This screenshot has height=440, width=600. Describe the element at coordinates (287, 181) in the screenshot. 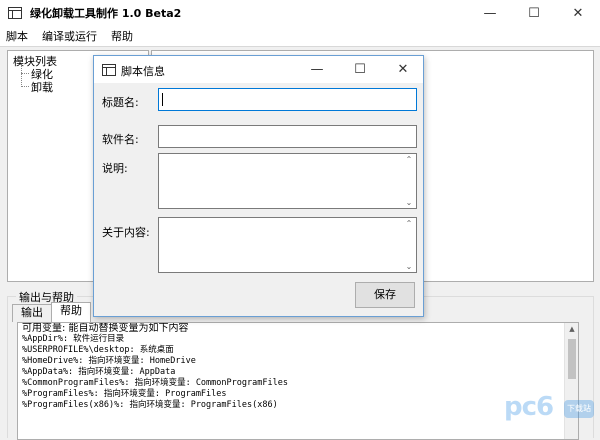

I see `description-textarea: ⌃ ⌄` at that location.